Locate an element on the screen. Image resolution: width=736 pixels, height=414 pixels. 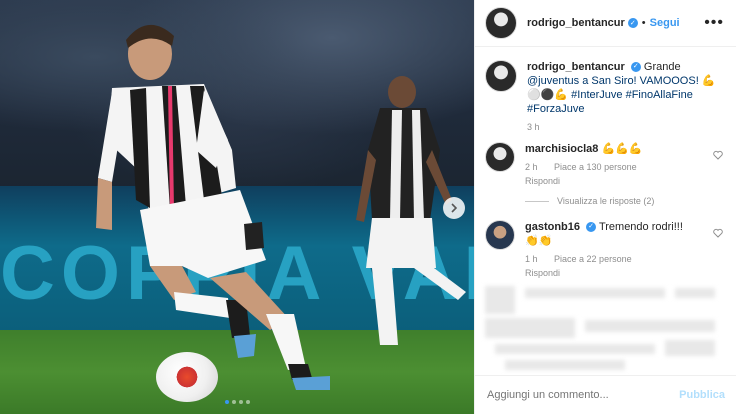
comment-time: 1 h is located at coordinates (531, 259).